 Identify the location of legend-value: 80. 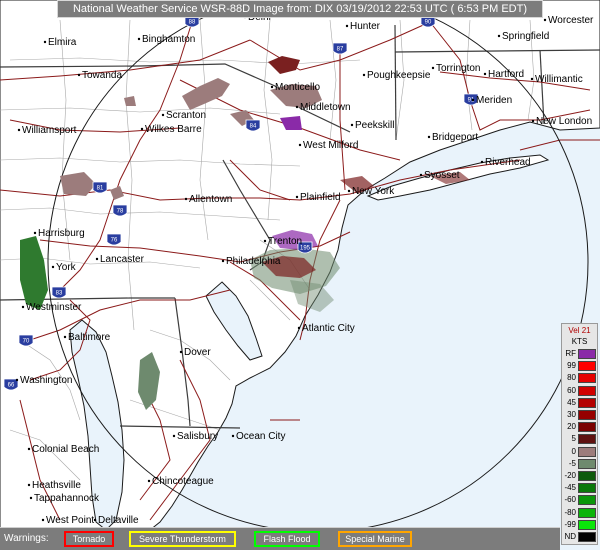
(571, 378).